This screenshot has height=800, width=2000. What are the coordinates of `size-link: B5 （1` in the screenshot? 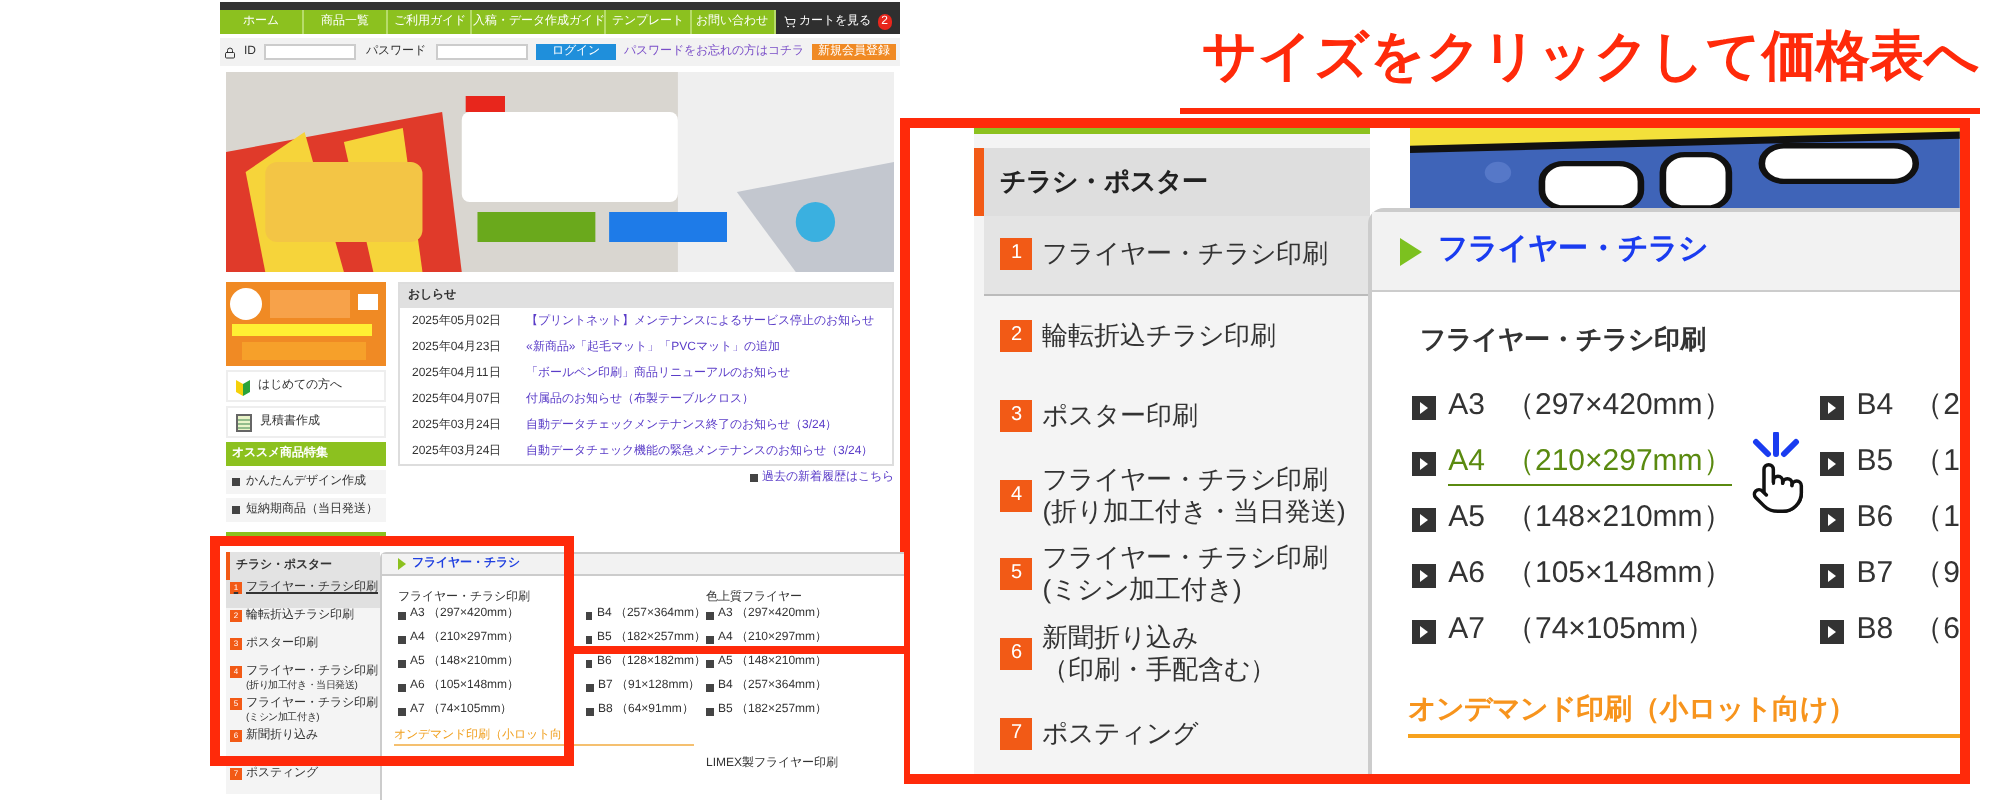 It's located at (1890, 463).